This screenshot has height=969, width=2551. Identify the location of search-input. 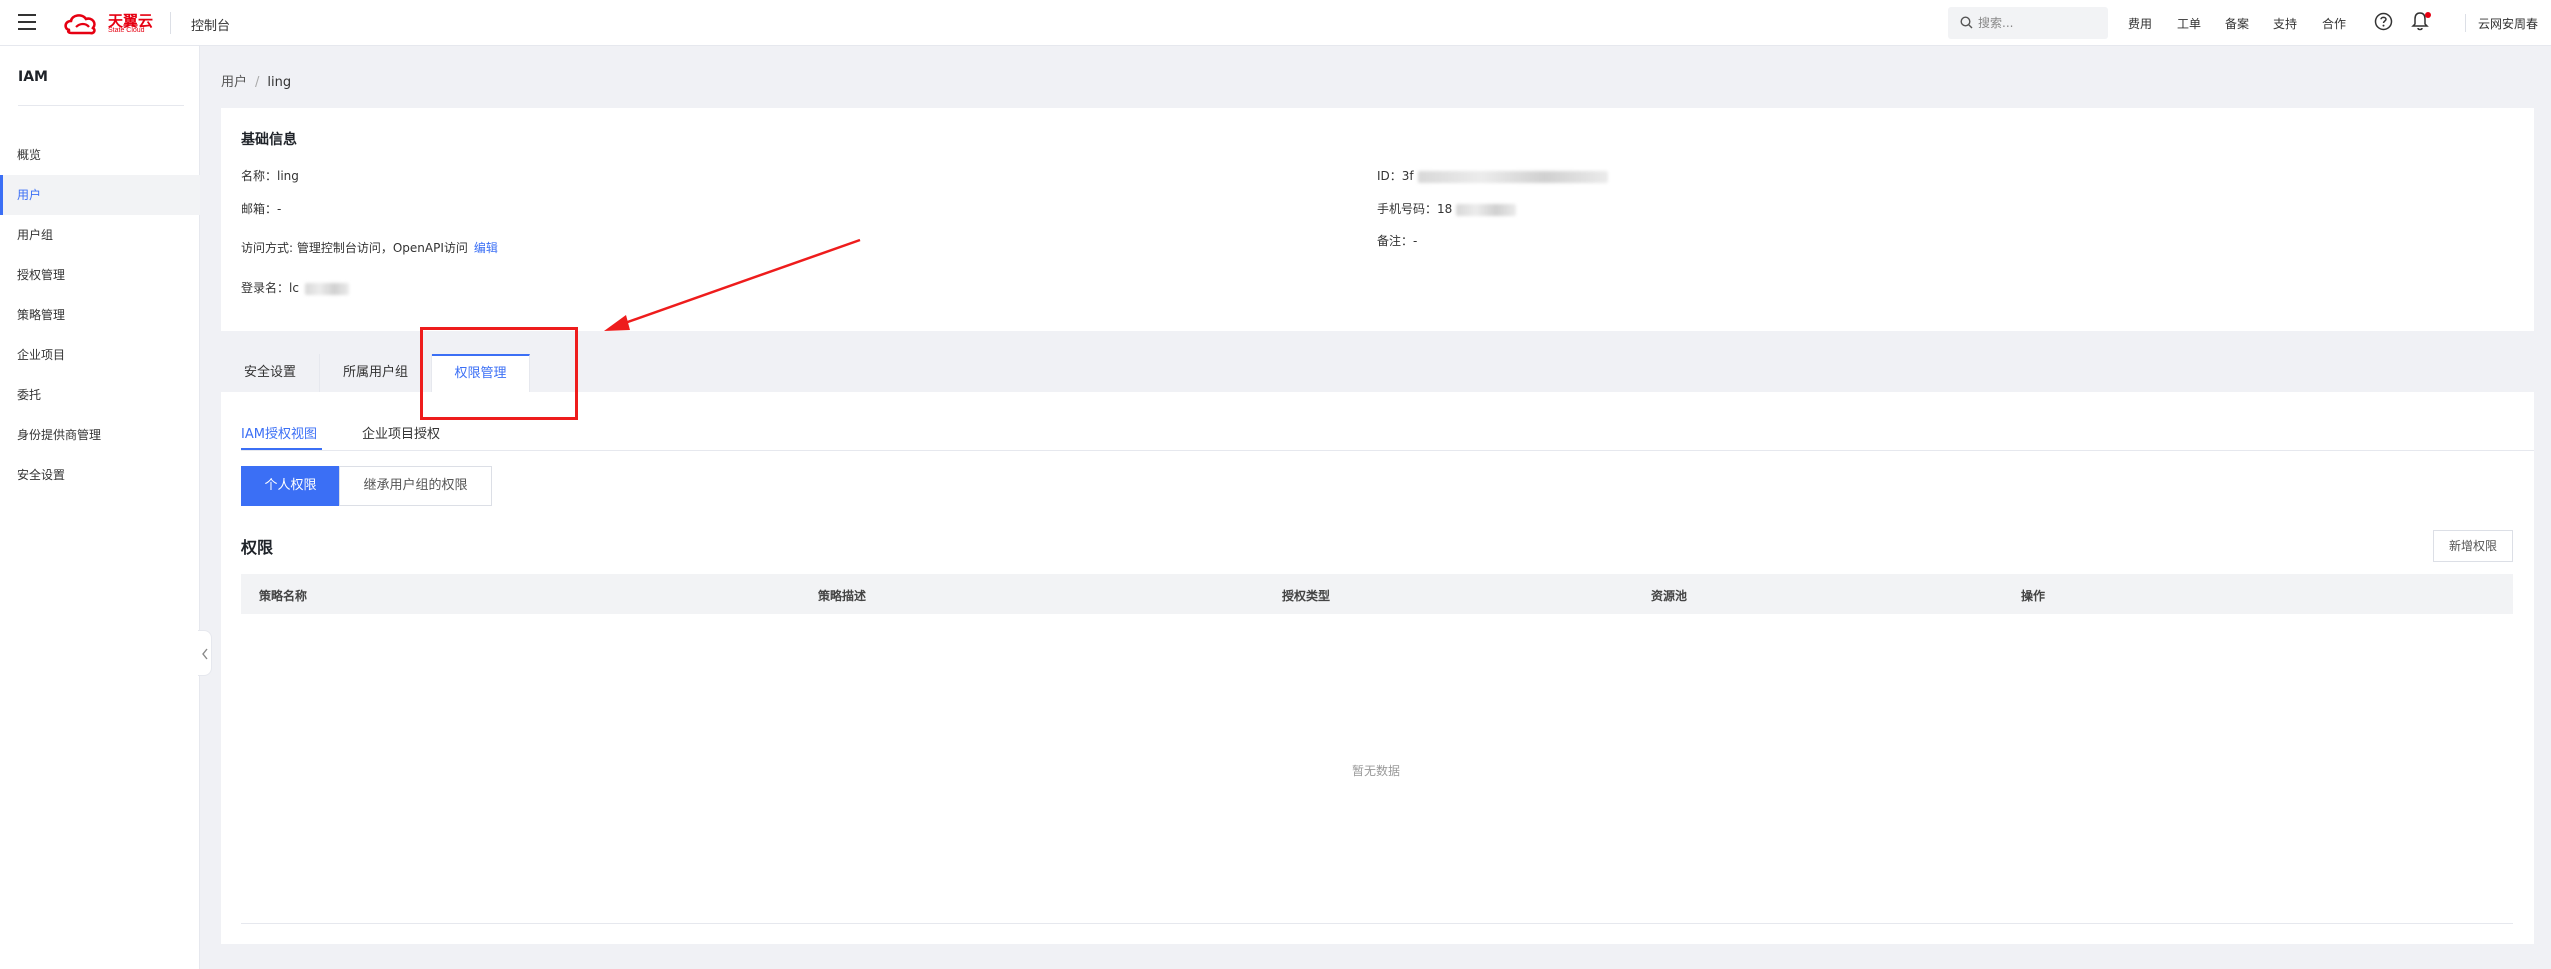
(2038, 23).